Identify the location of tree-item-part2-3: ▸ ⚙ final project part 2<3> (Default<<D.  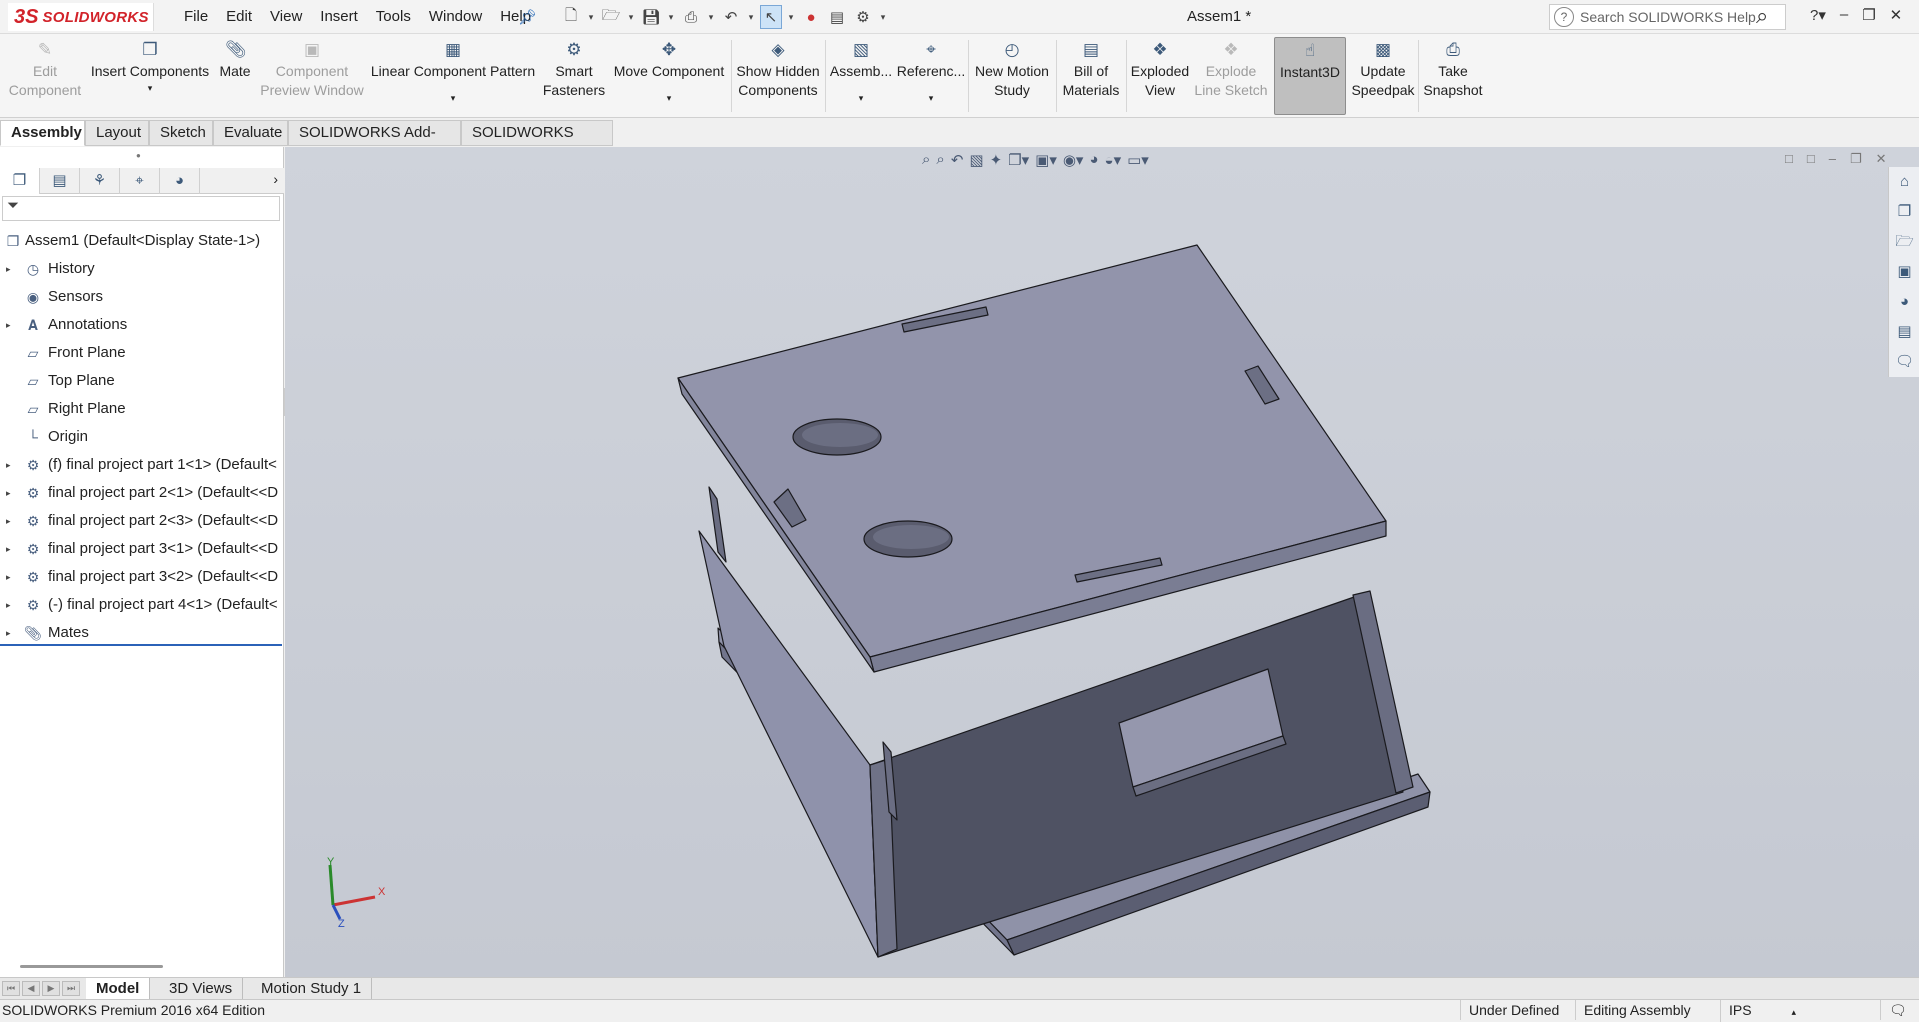
(142, 521).